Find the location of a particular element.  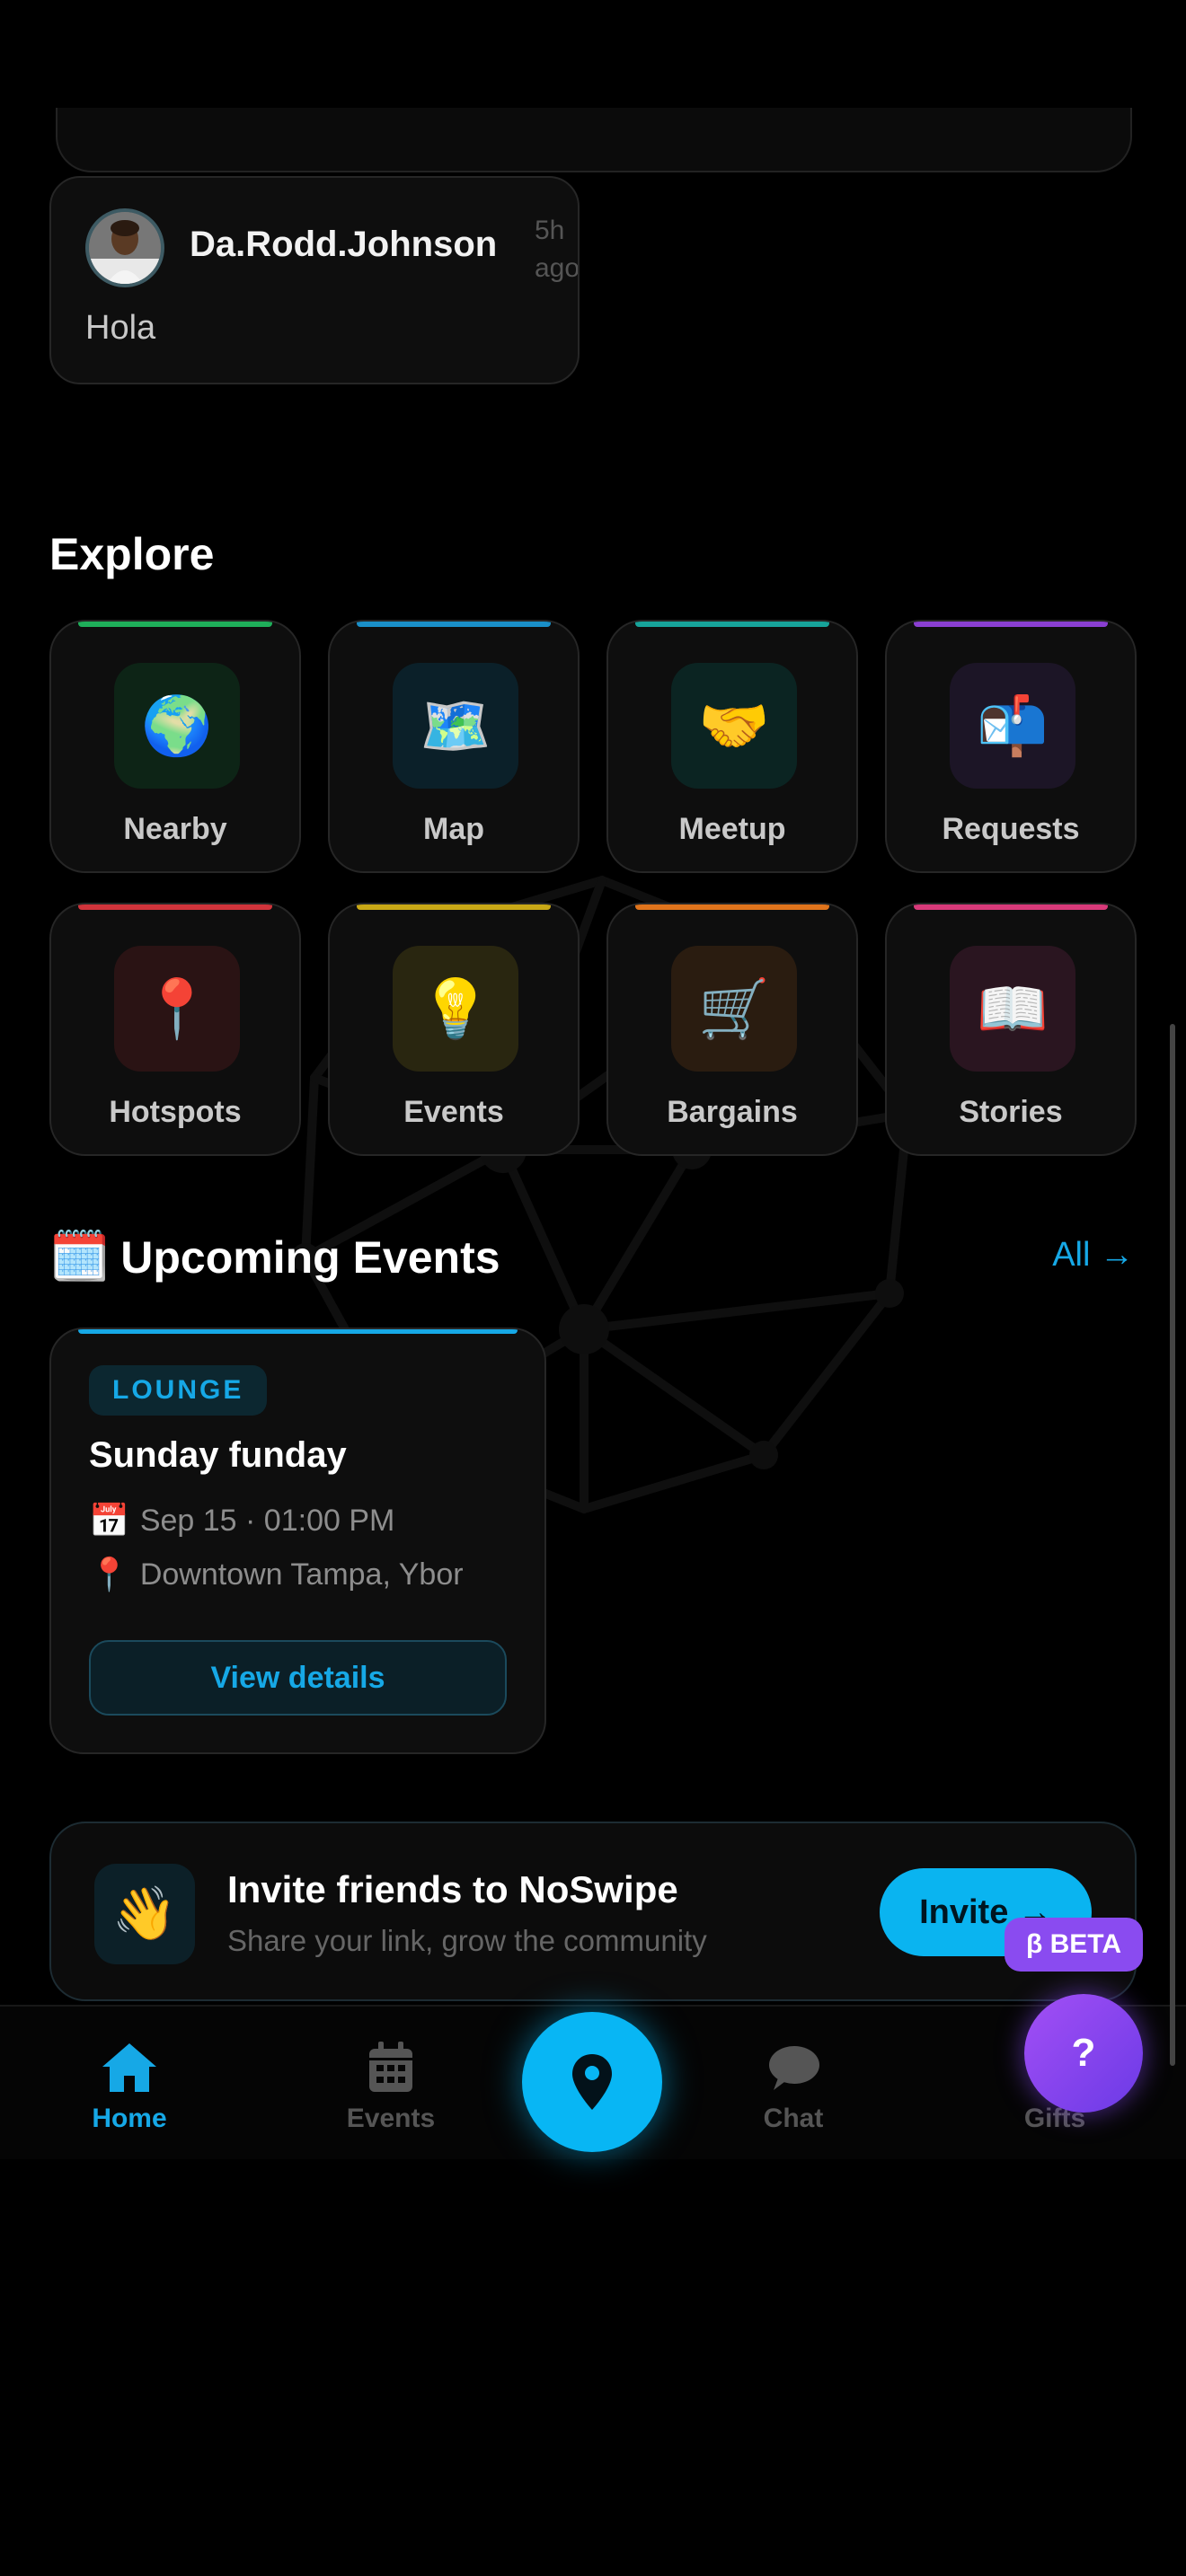

scrollbar is located at coordinates (1172, 1545).